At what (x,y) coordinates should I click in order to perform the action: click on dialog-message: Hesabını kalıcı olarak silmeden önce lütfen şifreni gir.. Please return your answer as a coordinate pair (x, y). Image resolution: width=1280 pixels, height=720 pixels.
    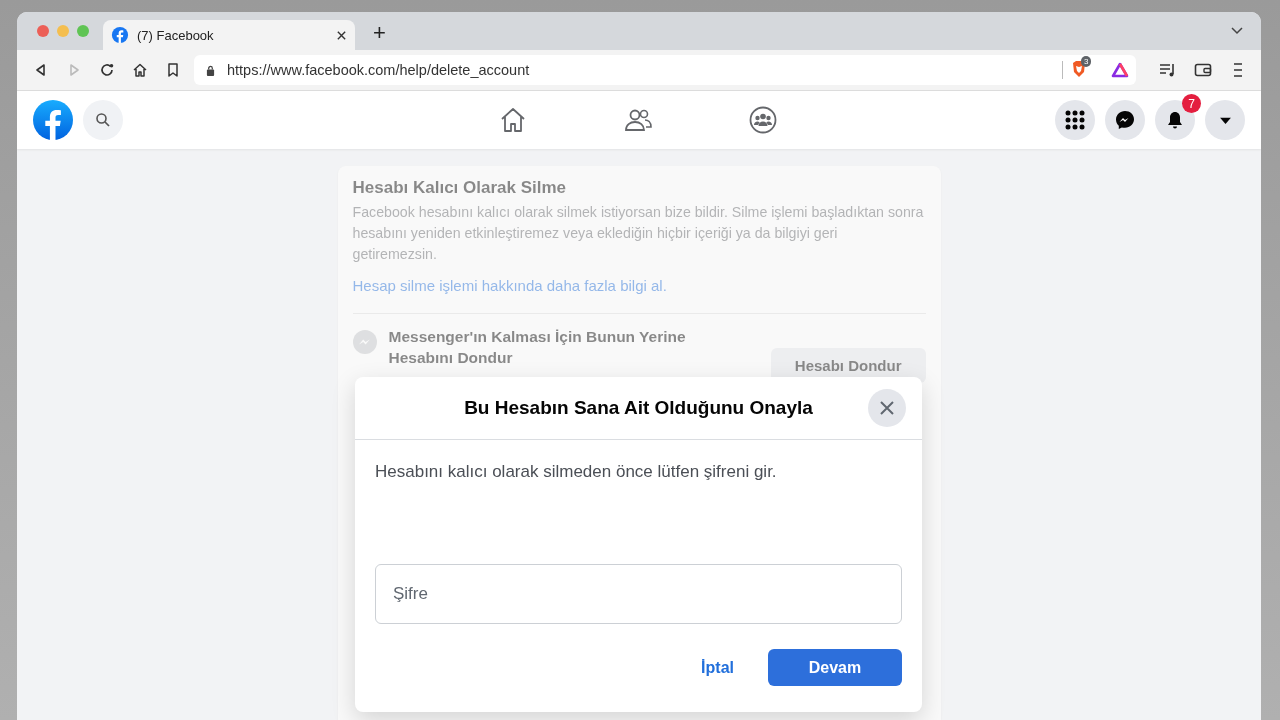
    Looking at the image, I should click on (576, 472).